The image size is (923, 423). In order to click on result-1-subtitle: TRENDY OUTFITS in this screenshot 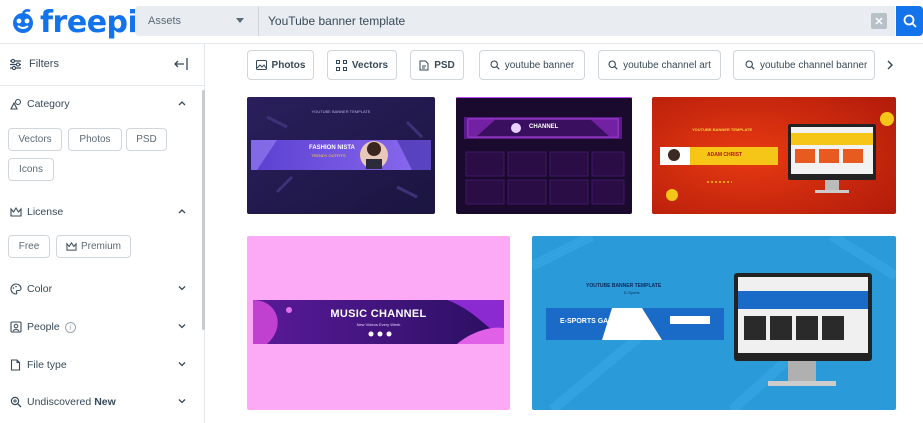, I will do `click(328, 155)`.